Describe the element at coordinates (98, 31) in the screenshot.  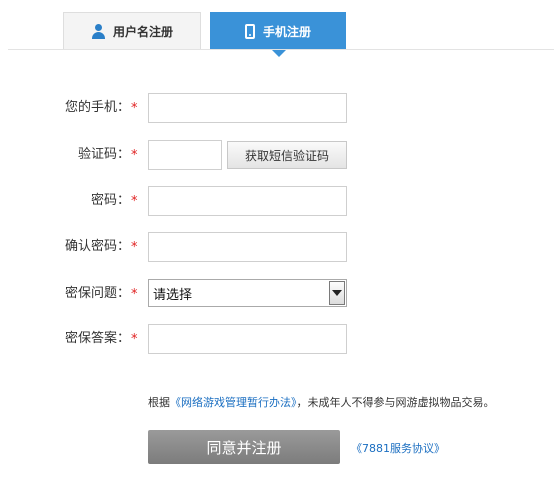
I see `user-icon` at that location.